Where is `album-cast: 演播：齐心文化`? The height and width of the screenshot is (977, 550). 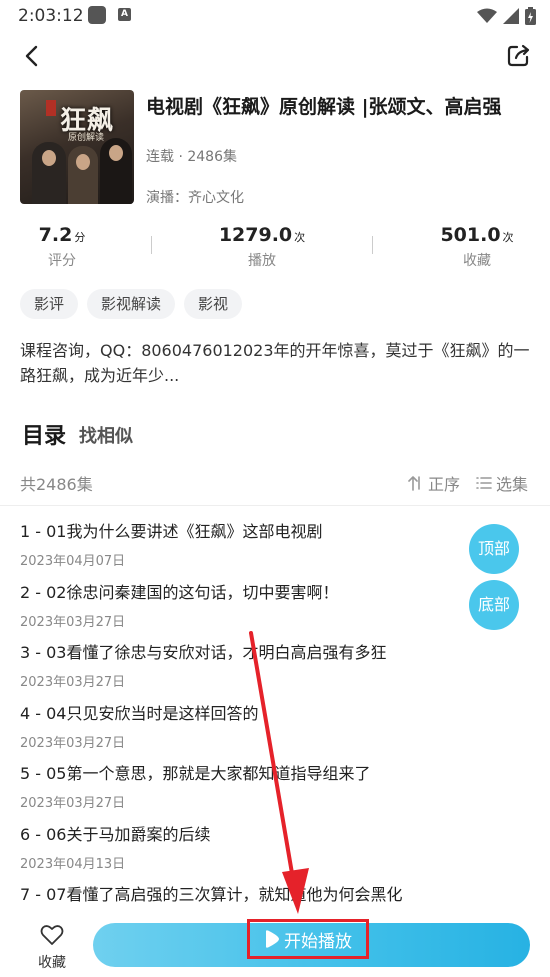 album-cast: 演播：齐心文化 is located at coordinates (195, 198).